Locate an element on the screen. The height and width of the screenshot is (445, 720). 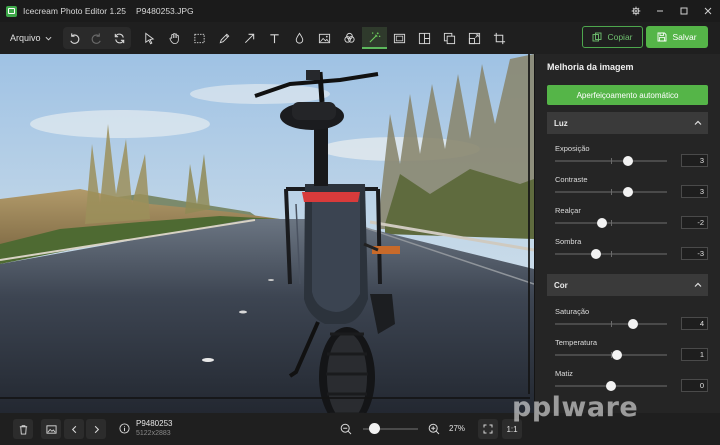
next-button is located at coordinates (96, 429).